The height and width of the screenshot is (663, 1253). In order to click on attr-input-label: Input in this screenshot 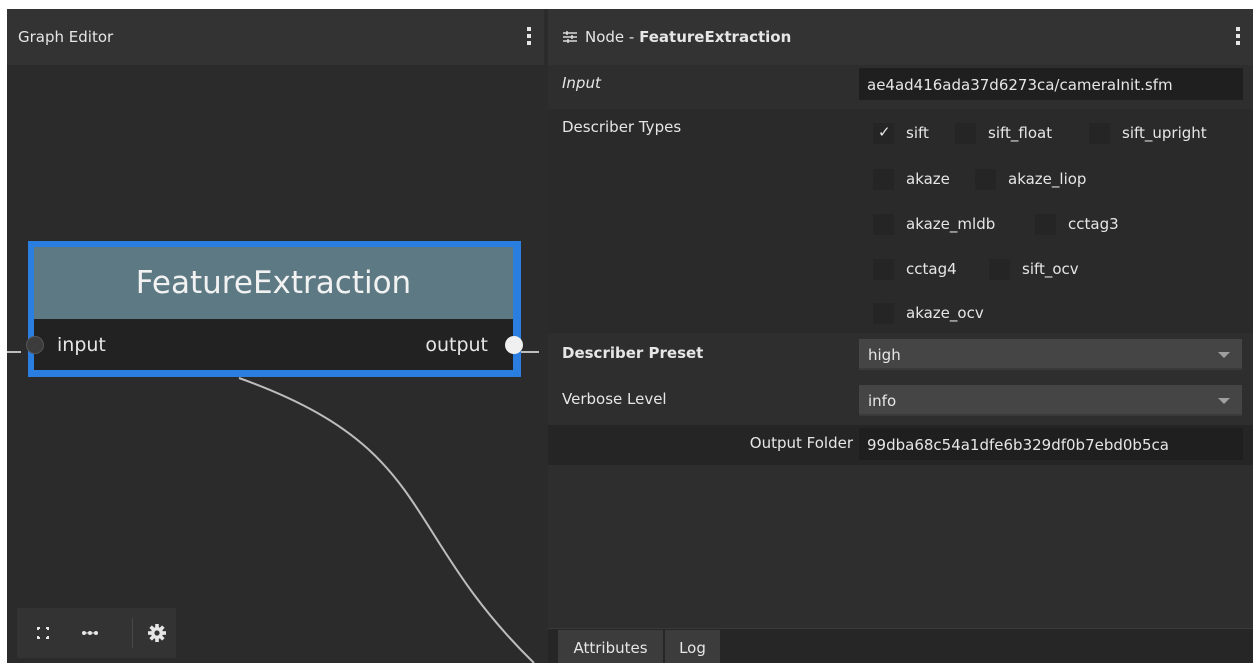, I will do `click(581, 83)`.